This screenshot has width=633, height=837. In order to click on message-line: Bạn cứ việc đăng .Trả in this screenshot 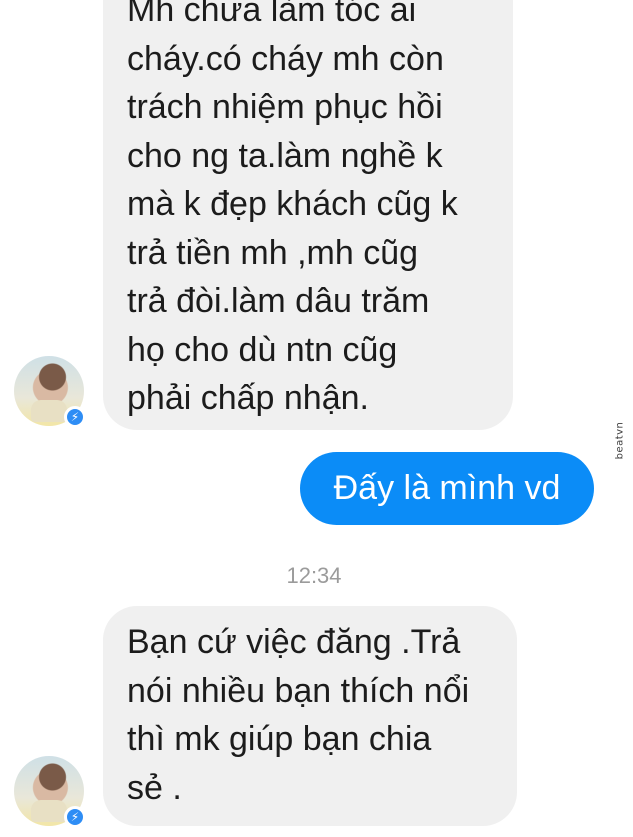, I will do `click(294, 642)`.